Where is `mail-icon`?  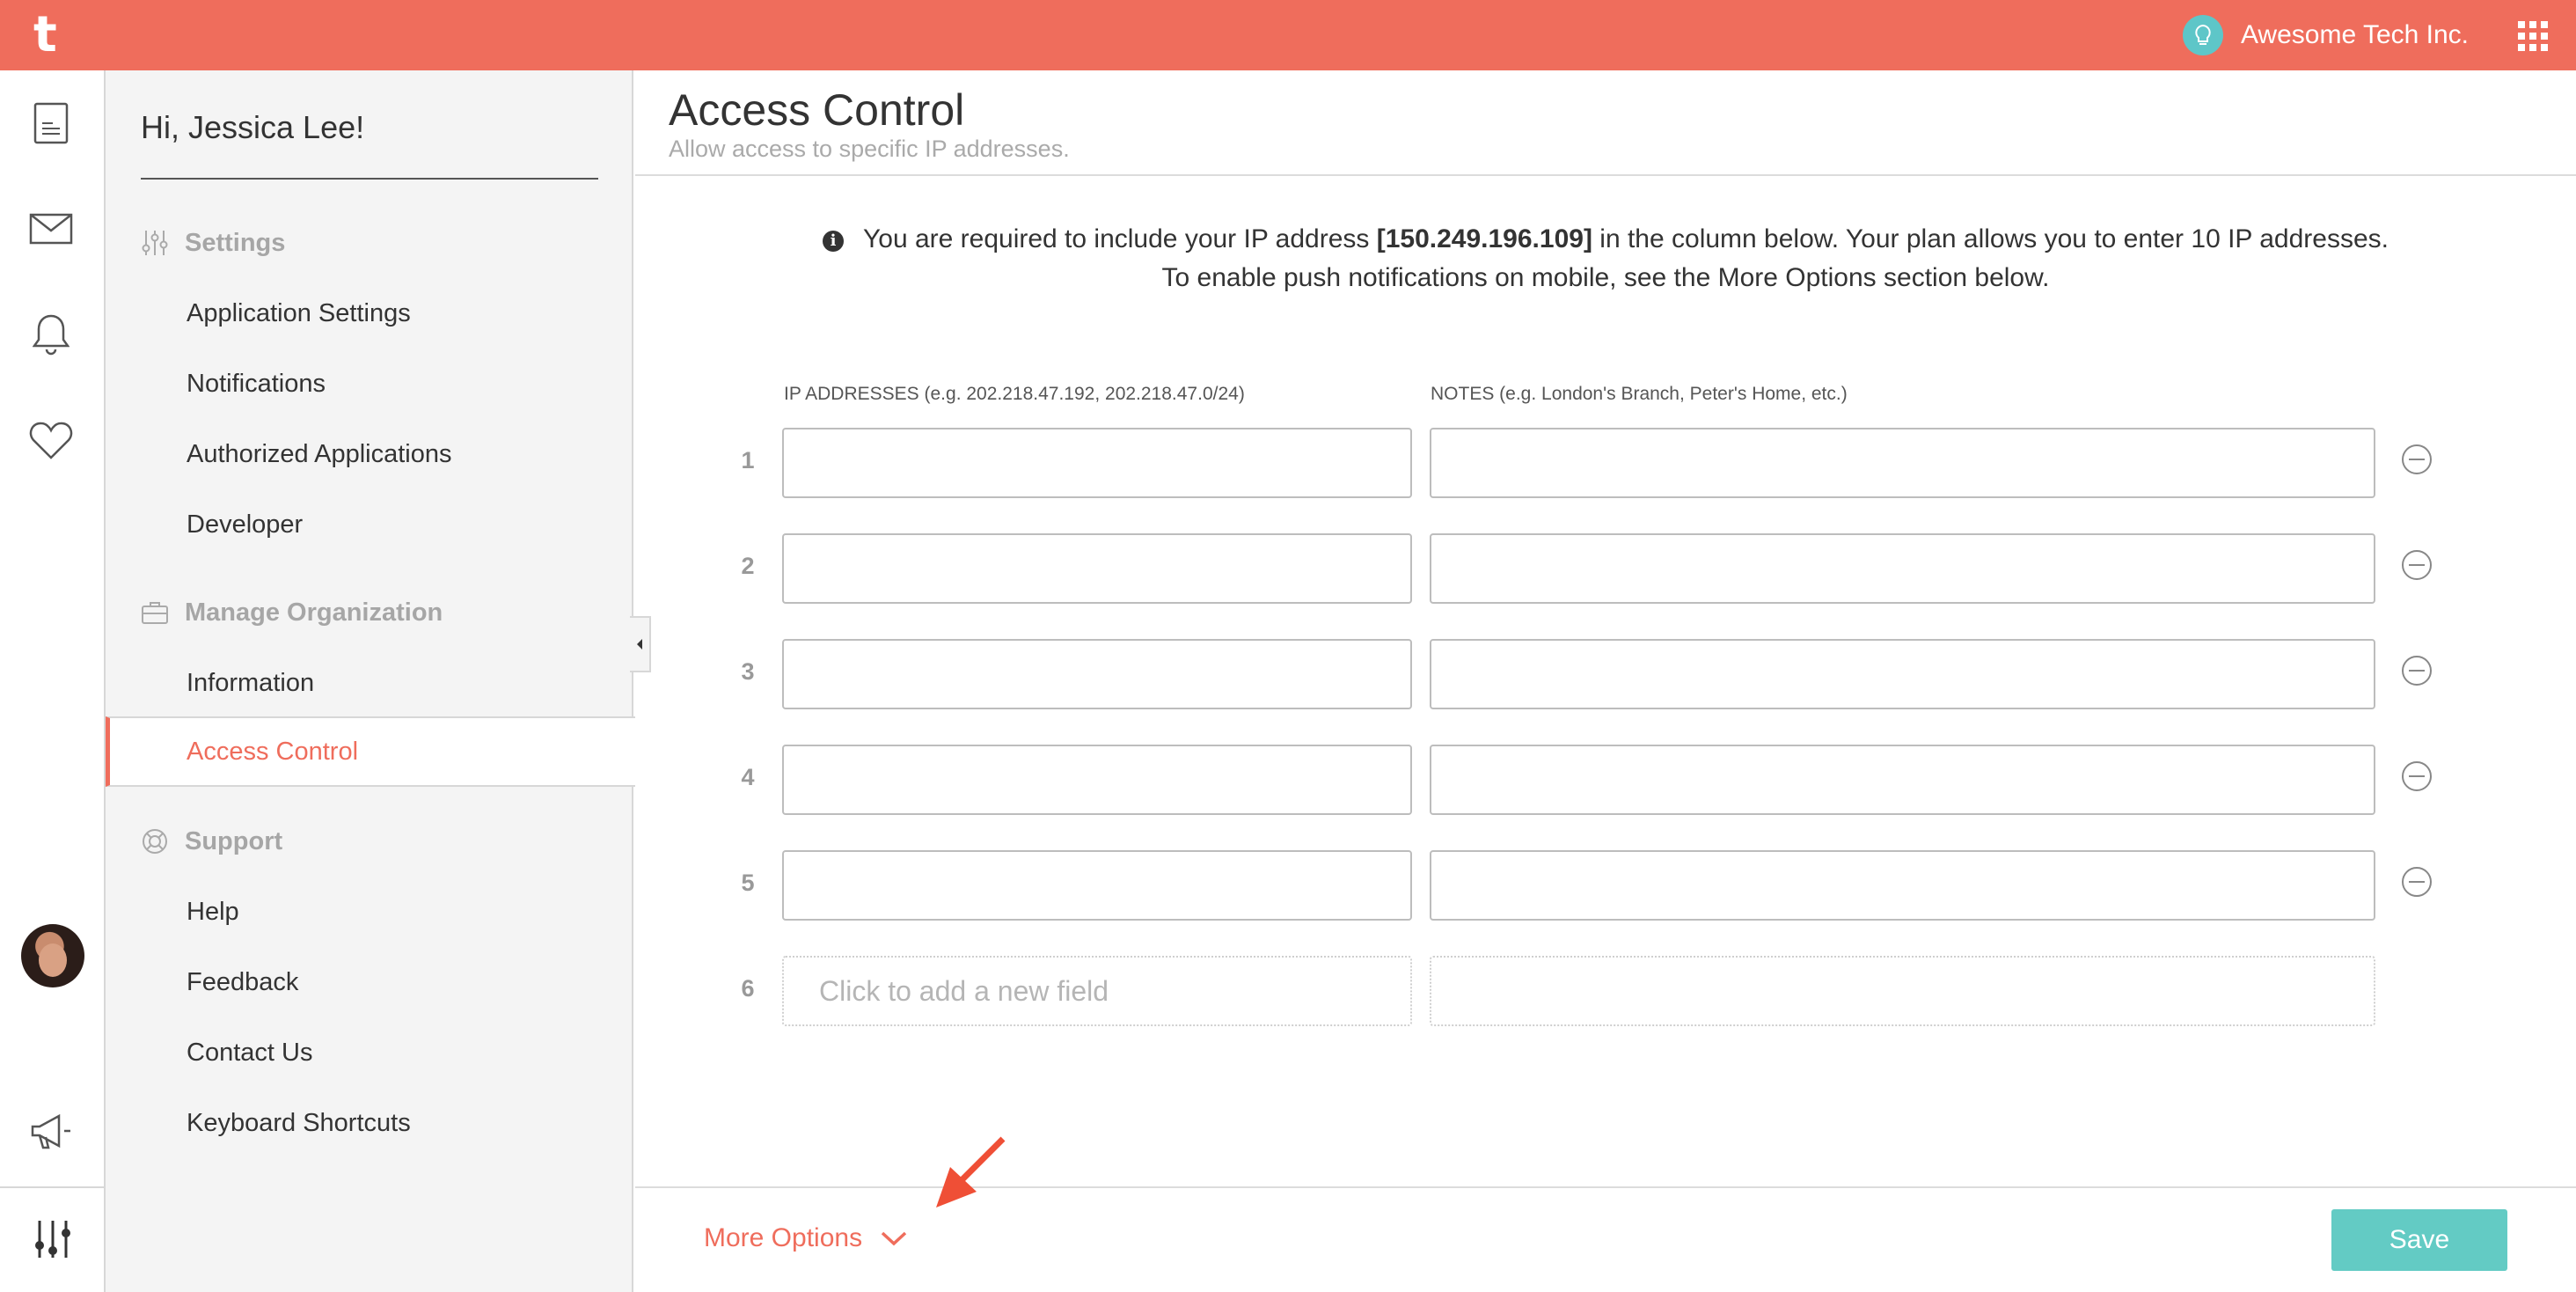 mail-icon is located at coordinates (51, 228).